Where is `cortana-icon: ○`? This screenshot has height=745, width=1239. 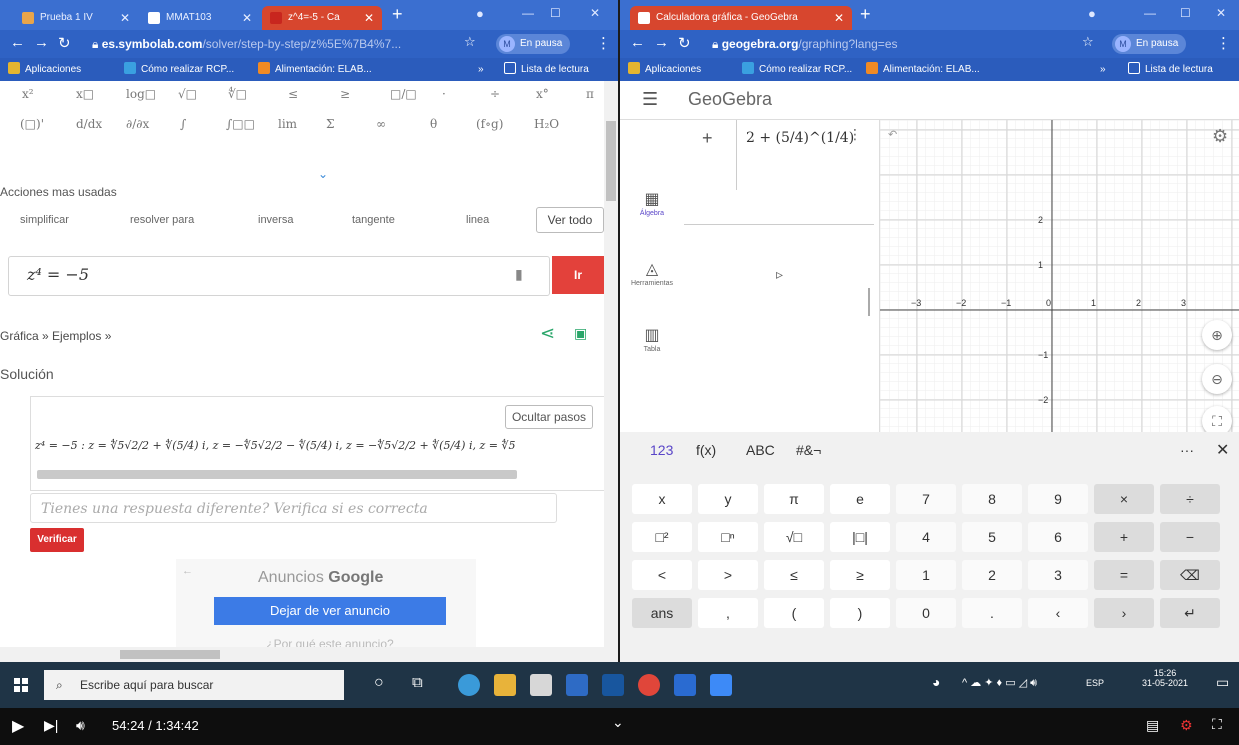
cortana-icon: ○ is located at coordinates (379, 683).